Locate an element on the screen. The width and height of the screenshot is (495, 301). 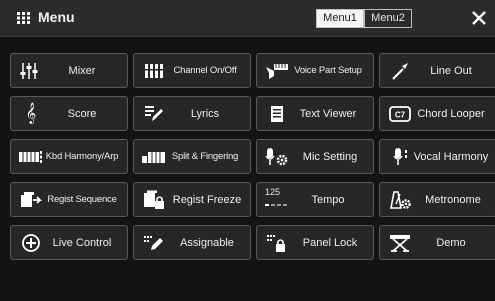
close-icon is located at coordinates (479, 18).